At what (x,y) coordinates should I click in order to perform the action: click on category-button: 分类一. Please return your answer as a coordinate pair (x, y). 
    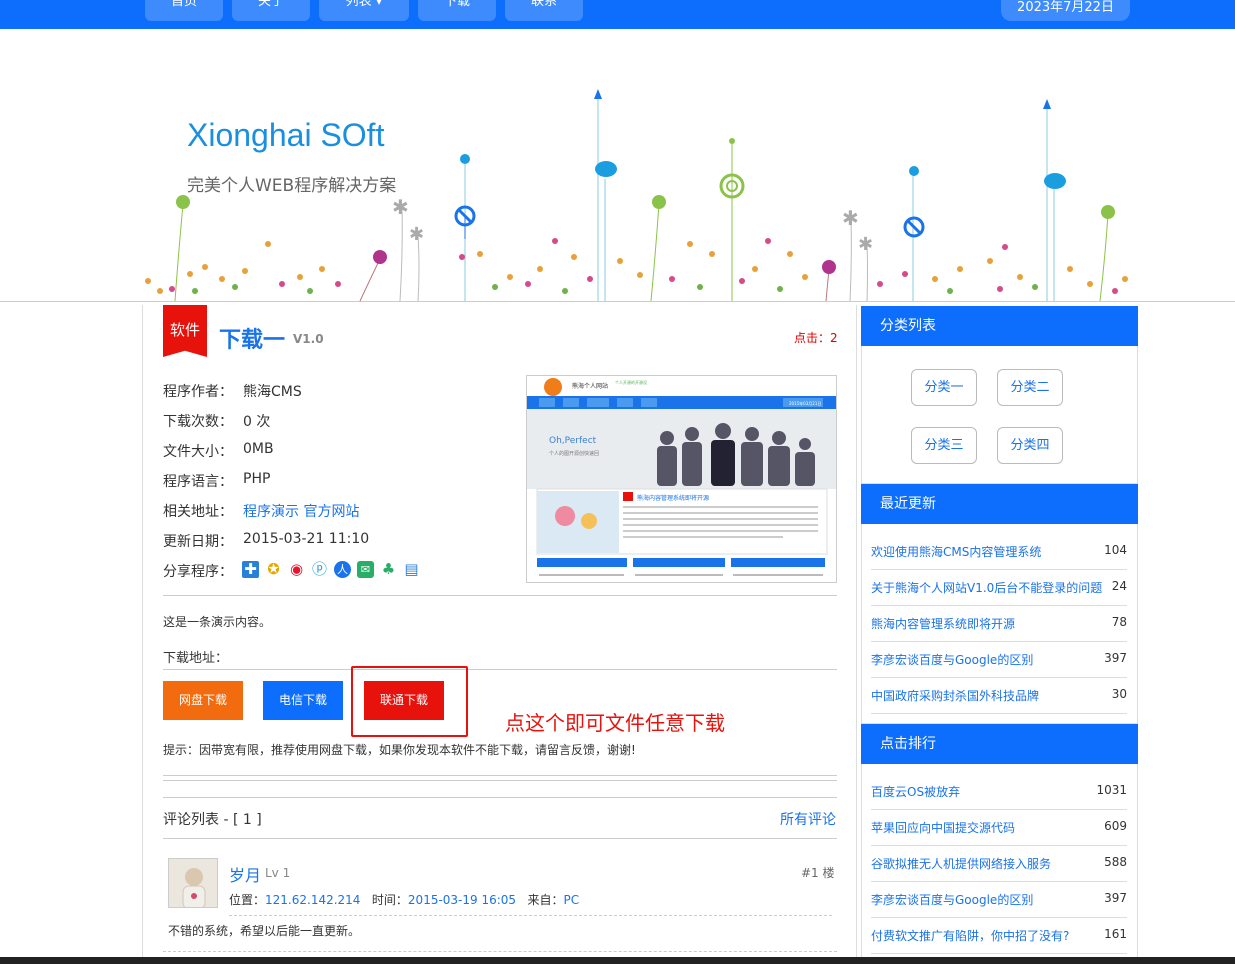
    Looking at the image, I should click on (944, 387).